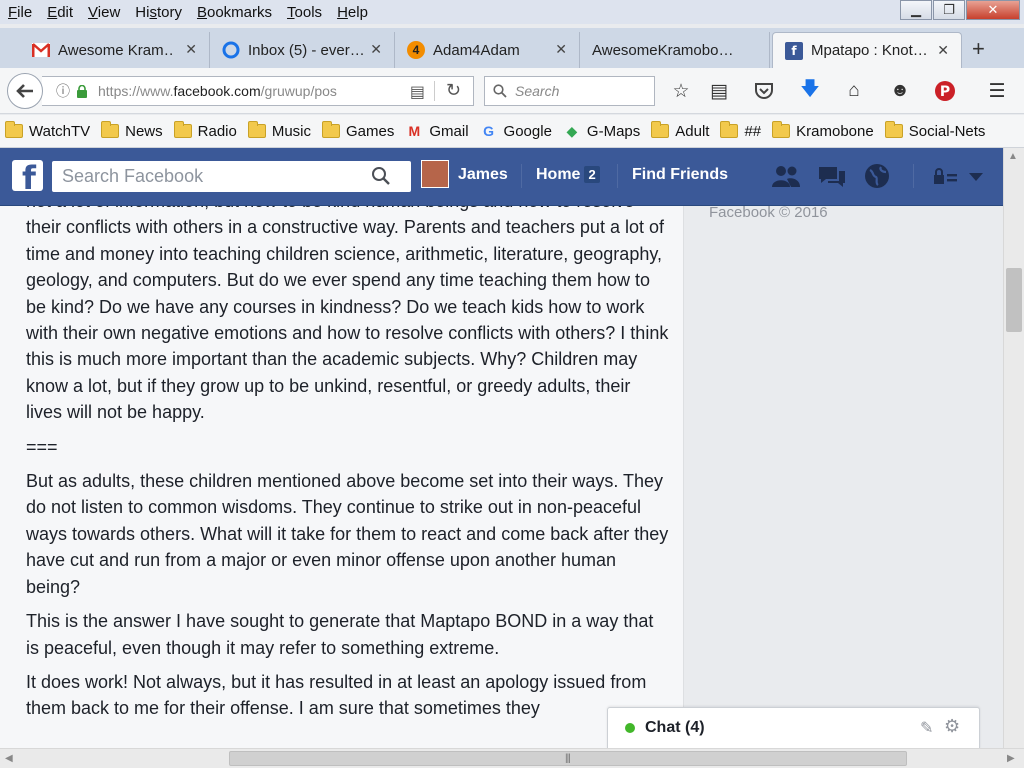  I want to click on url-text: https://www.facebook.com/gruwup/pos, so click(233, 91).